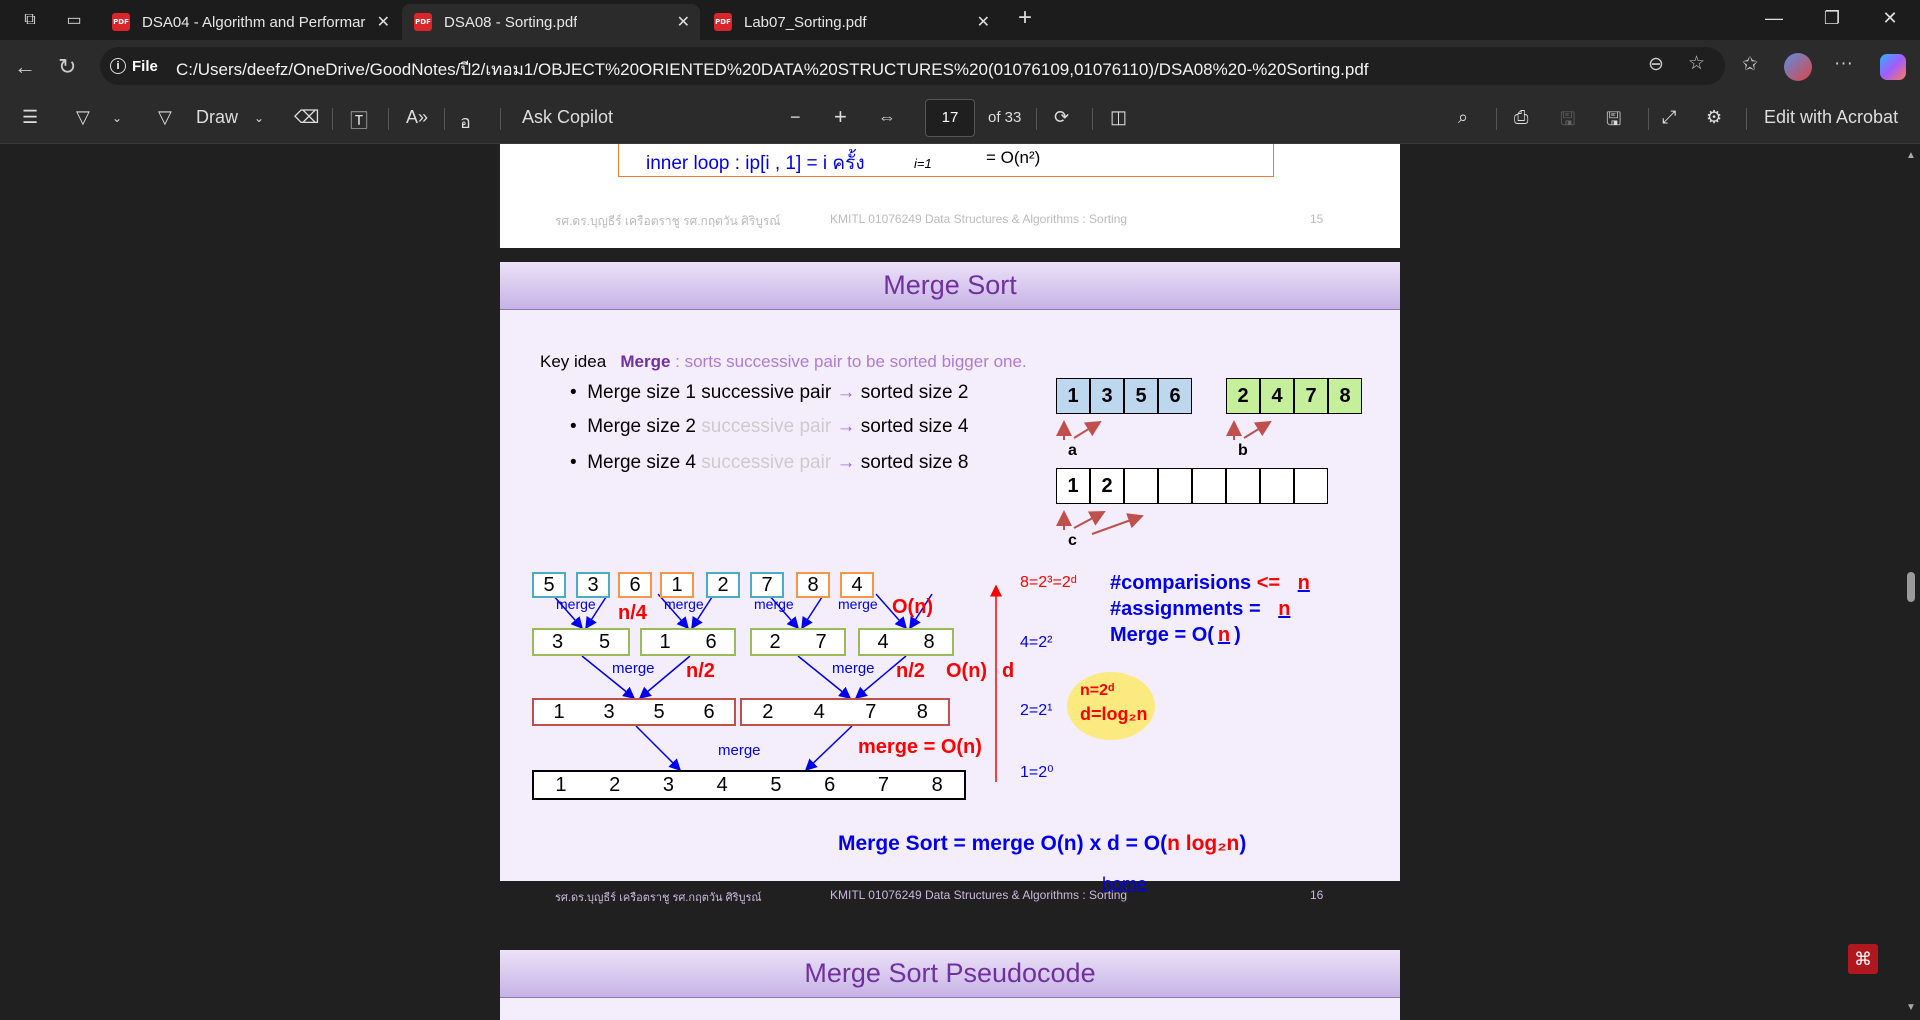  Describe the element at coordinates (1048, 582) in the screenshot. I see `level-size-label: 8=2³=2ᵈ` at that location.